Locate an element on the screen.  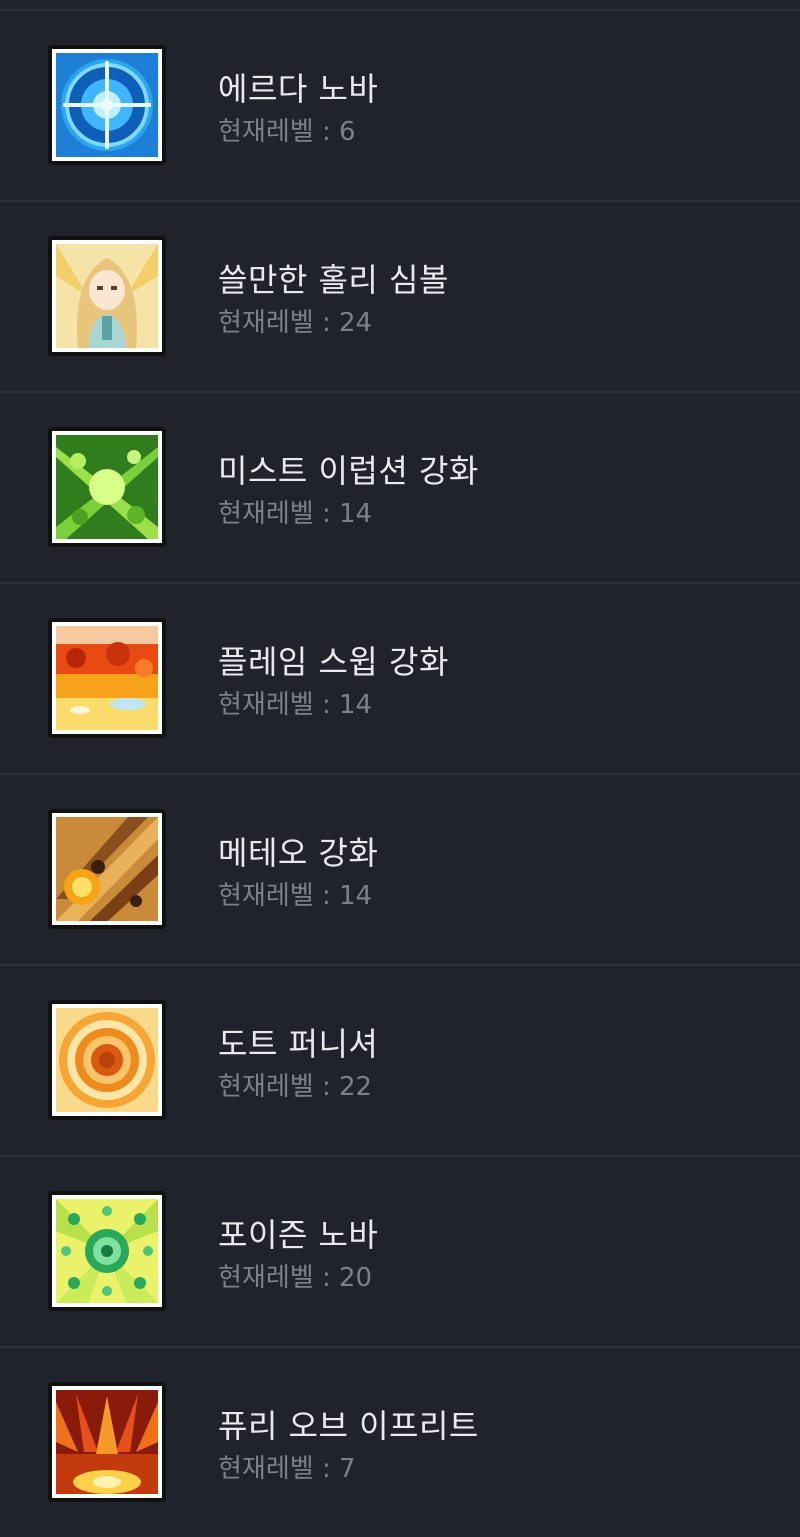
skill-row-fury-of-ifrit: 퓨리 오브 이프리트 현재레벨 : 7 is located at coordinates (400, 1442).